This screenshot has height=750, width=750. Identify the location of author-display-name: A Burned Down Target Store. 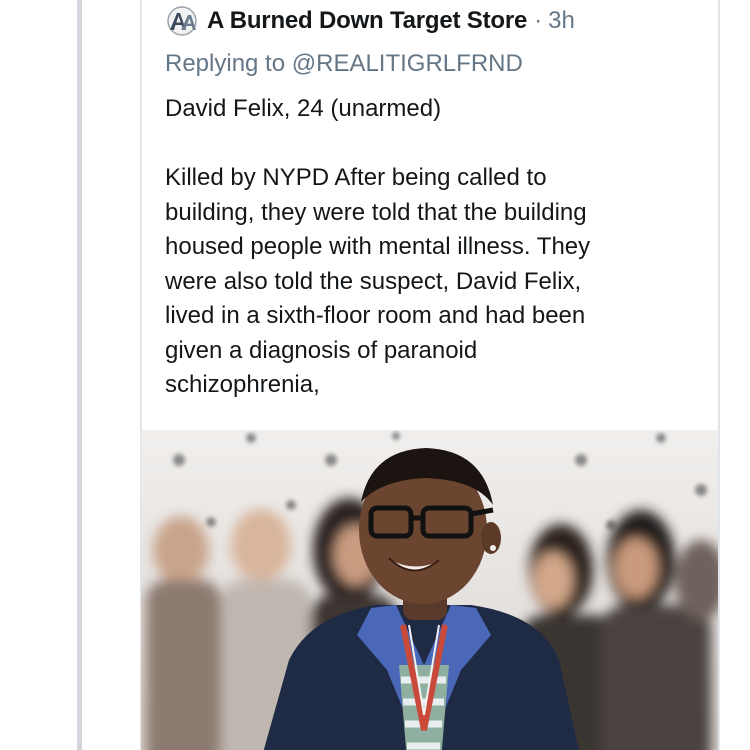
(367, 21).